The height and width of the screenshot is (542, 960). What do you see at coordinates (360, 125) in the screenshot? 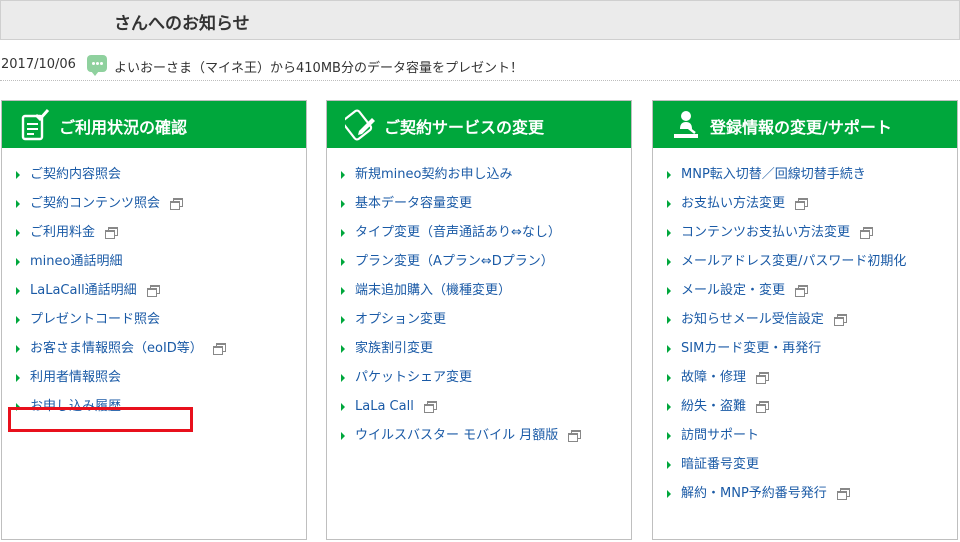
I see `pencil-edit-icon` at bounding box center [360, 125].